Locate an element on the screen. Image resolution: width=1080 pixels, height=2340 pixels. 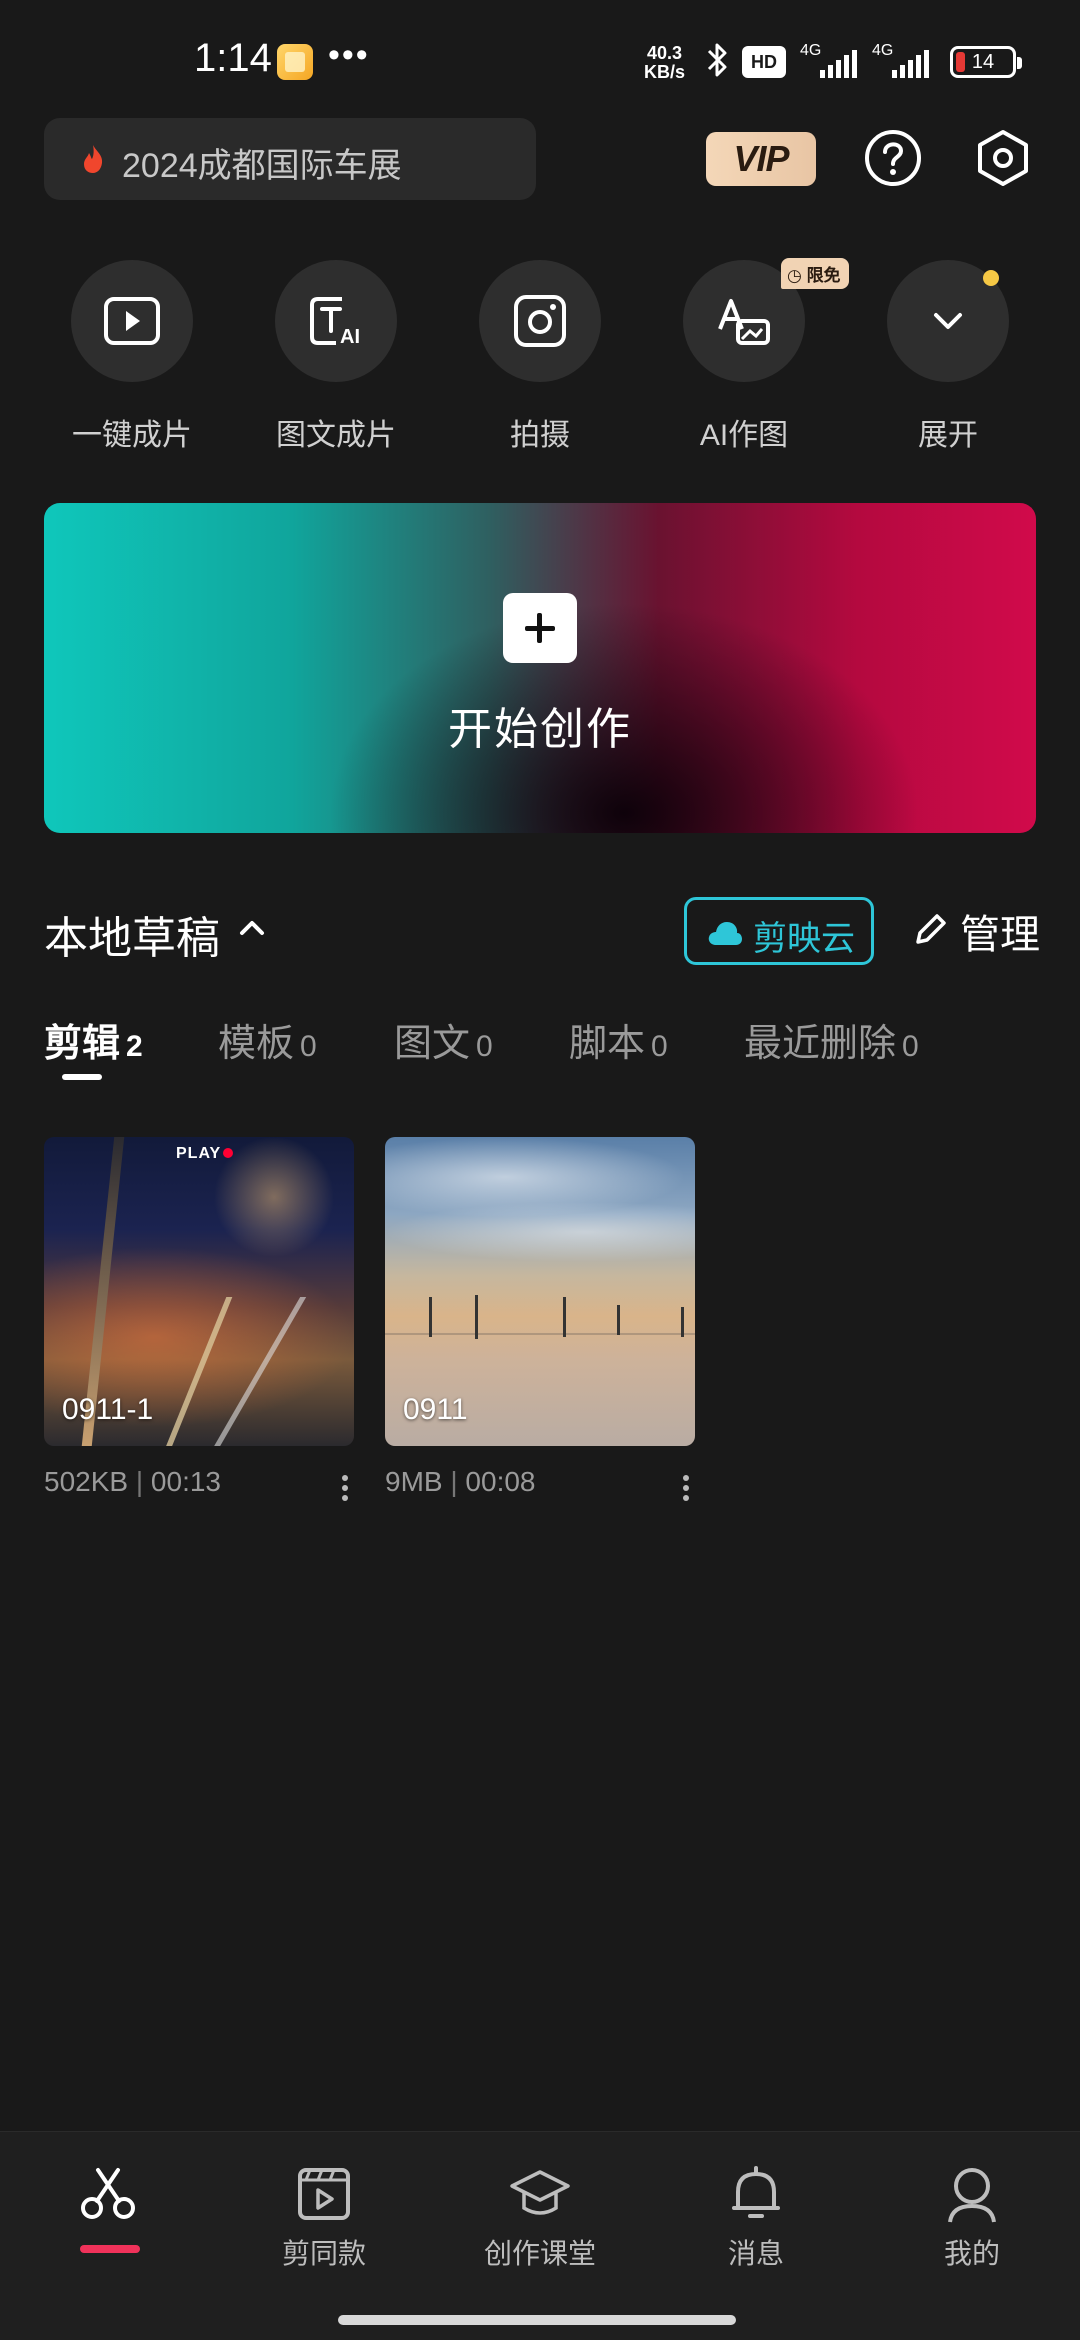
scissors-icon is located at coordinates (108, 2193).